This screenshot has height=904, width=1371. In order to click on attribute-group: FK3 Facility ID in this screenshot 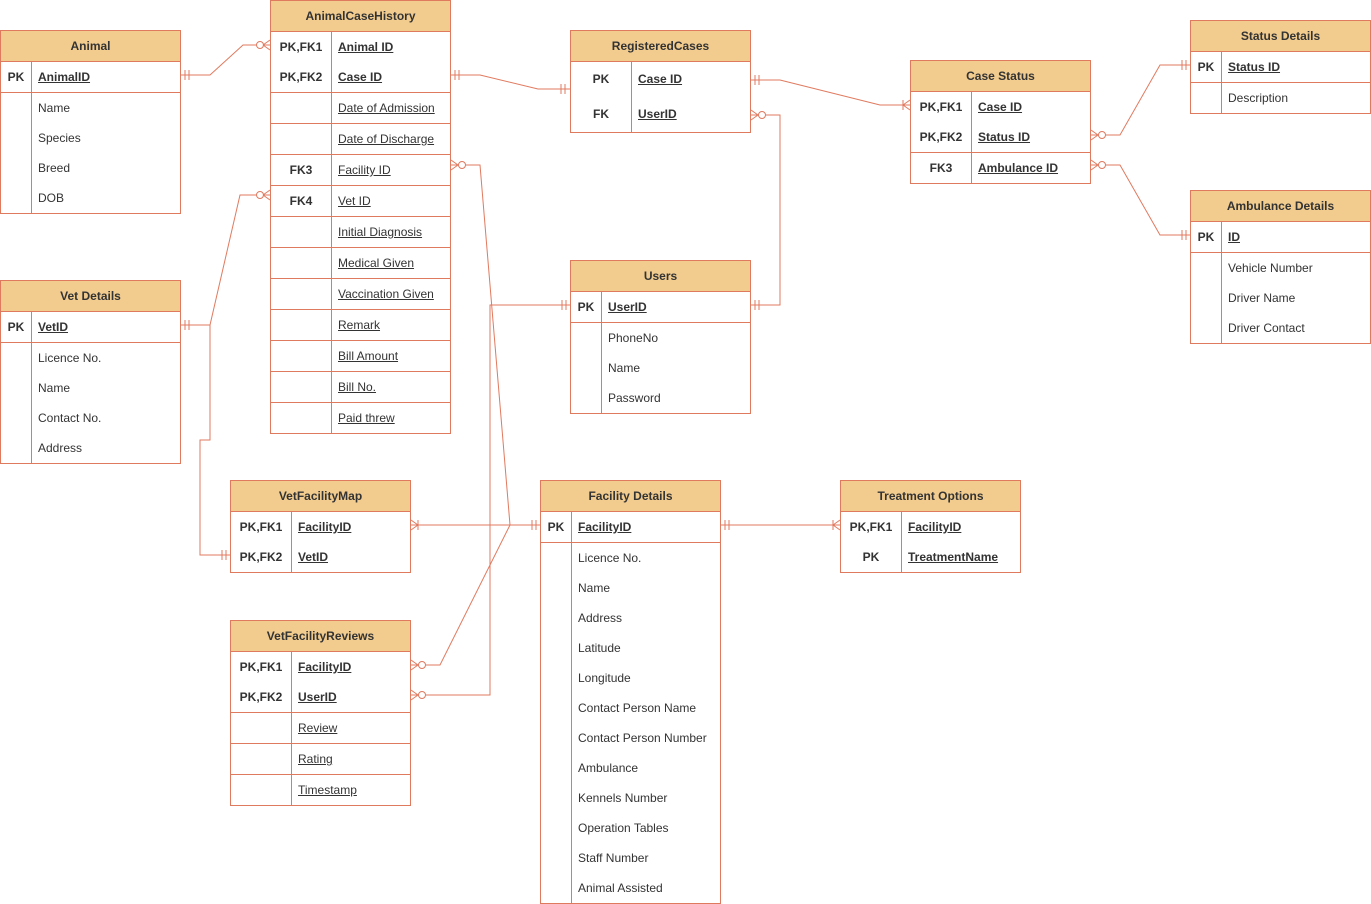, I will do `click(360, 169)`.